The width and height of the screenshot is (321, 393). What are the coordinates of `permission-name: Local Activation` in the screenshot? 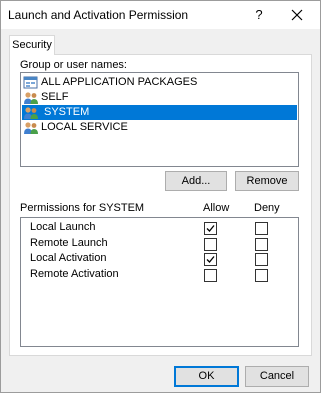 It's located at (68, 258).